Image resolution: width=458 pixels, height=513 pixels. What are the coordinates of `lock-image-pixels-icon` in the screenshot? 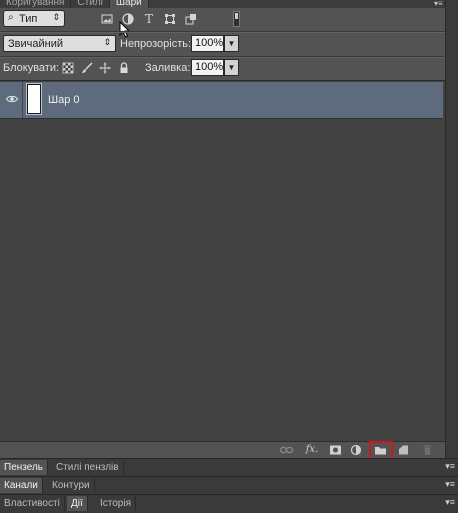 It's located at (87, 68).